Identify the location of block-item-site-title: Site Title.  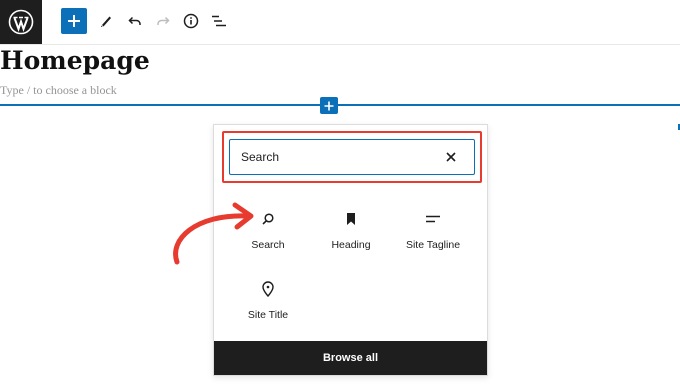
(268, 304).